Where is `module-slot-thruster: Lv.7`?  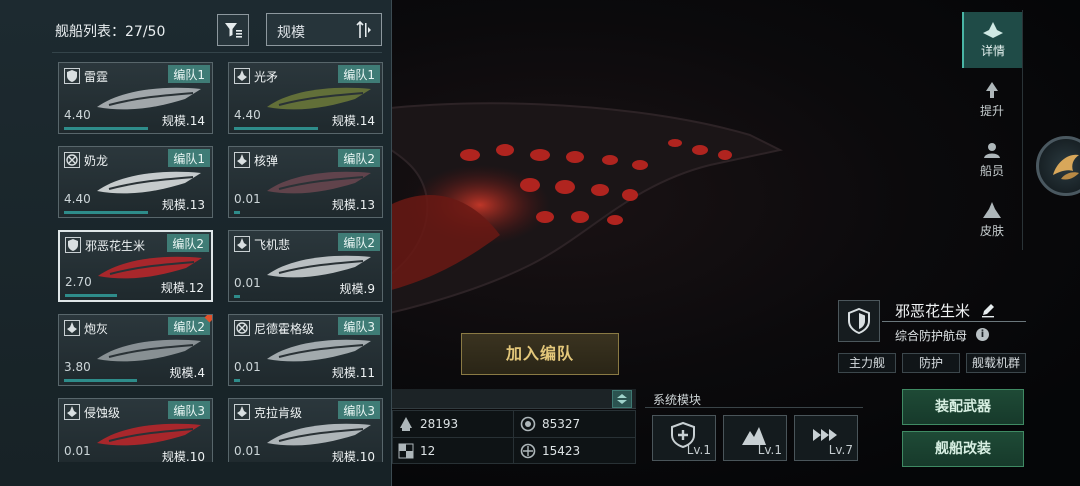
module-slot-thruster: Lv.7 is located at coordinates (826, 438).